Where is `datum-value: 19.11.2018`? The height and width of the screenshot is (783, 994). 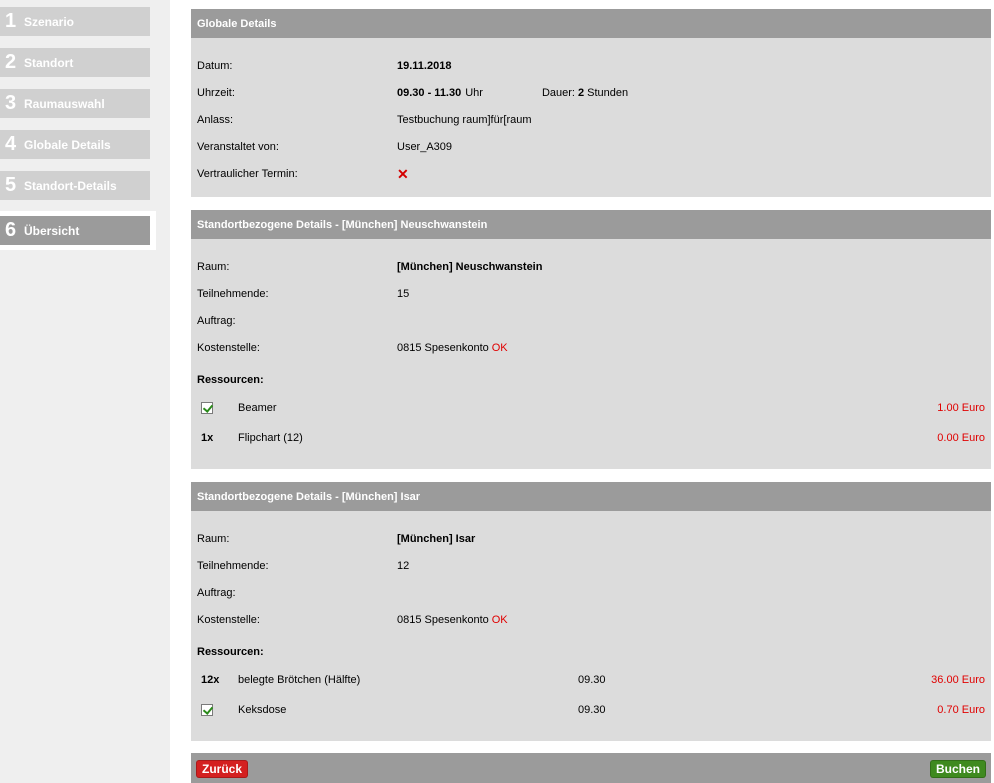 datum-value: 19.11.2018 is located at coordinates (424, 66).